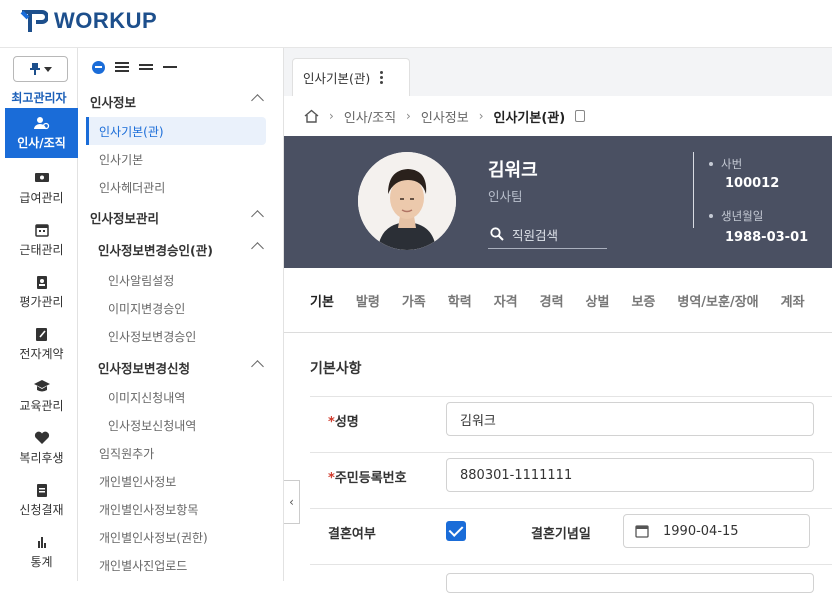 Image resolution: width=832 pixels, height=593 pixels. Describe the element at coordinates (181, 481) in the screenshot. I see `menu-item-personal-info: 개인별인사정보` at that location.